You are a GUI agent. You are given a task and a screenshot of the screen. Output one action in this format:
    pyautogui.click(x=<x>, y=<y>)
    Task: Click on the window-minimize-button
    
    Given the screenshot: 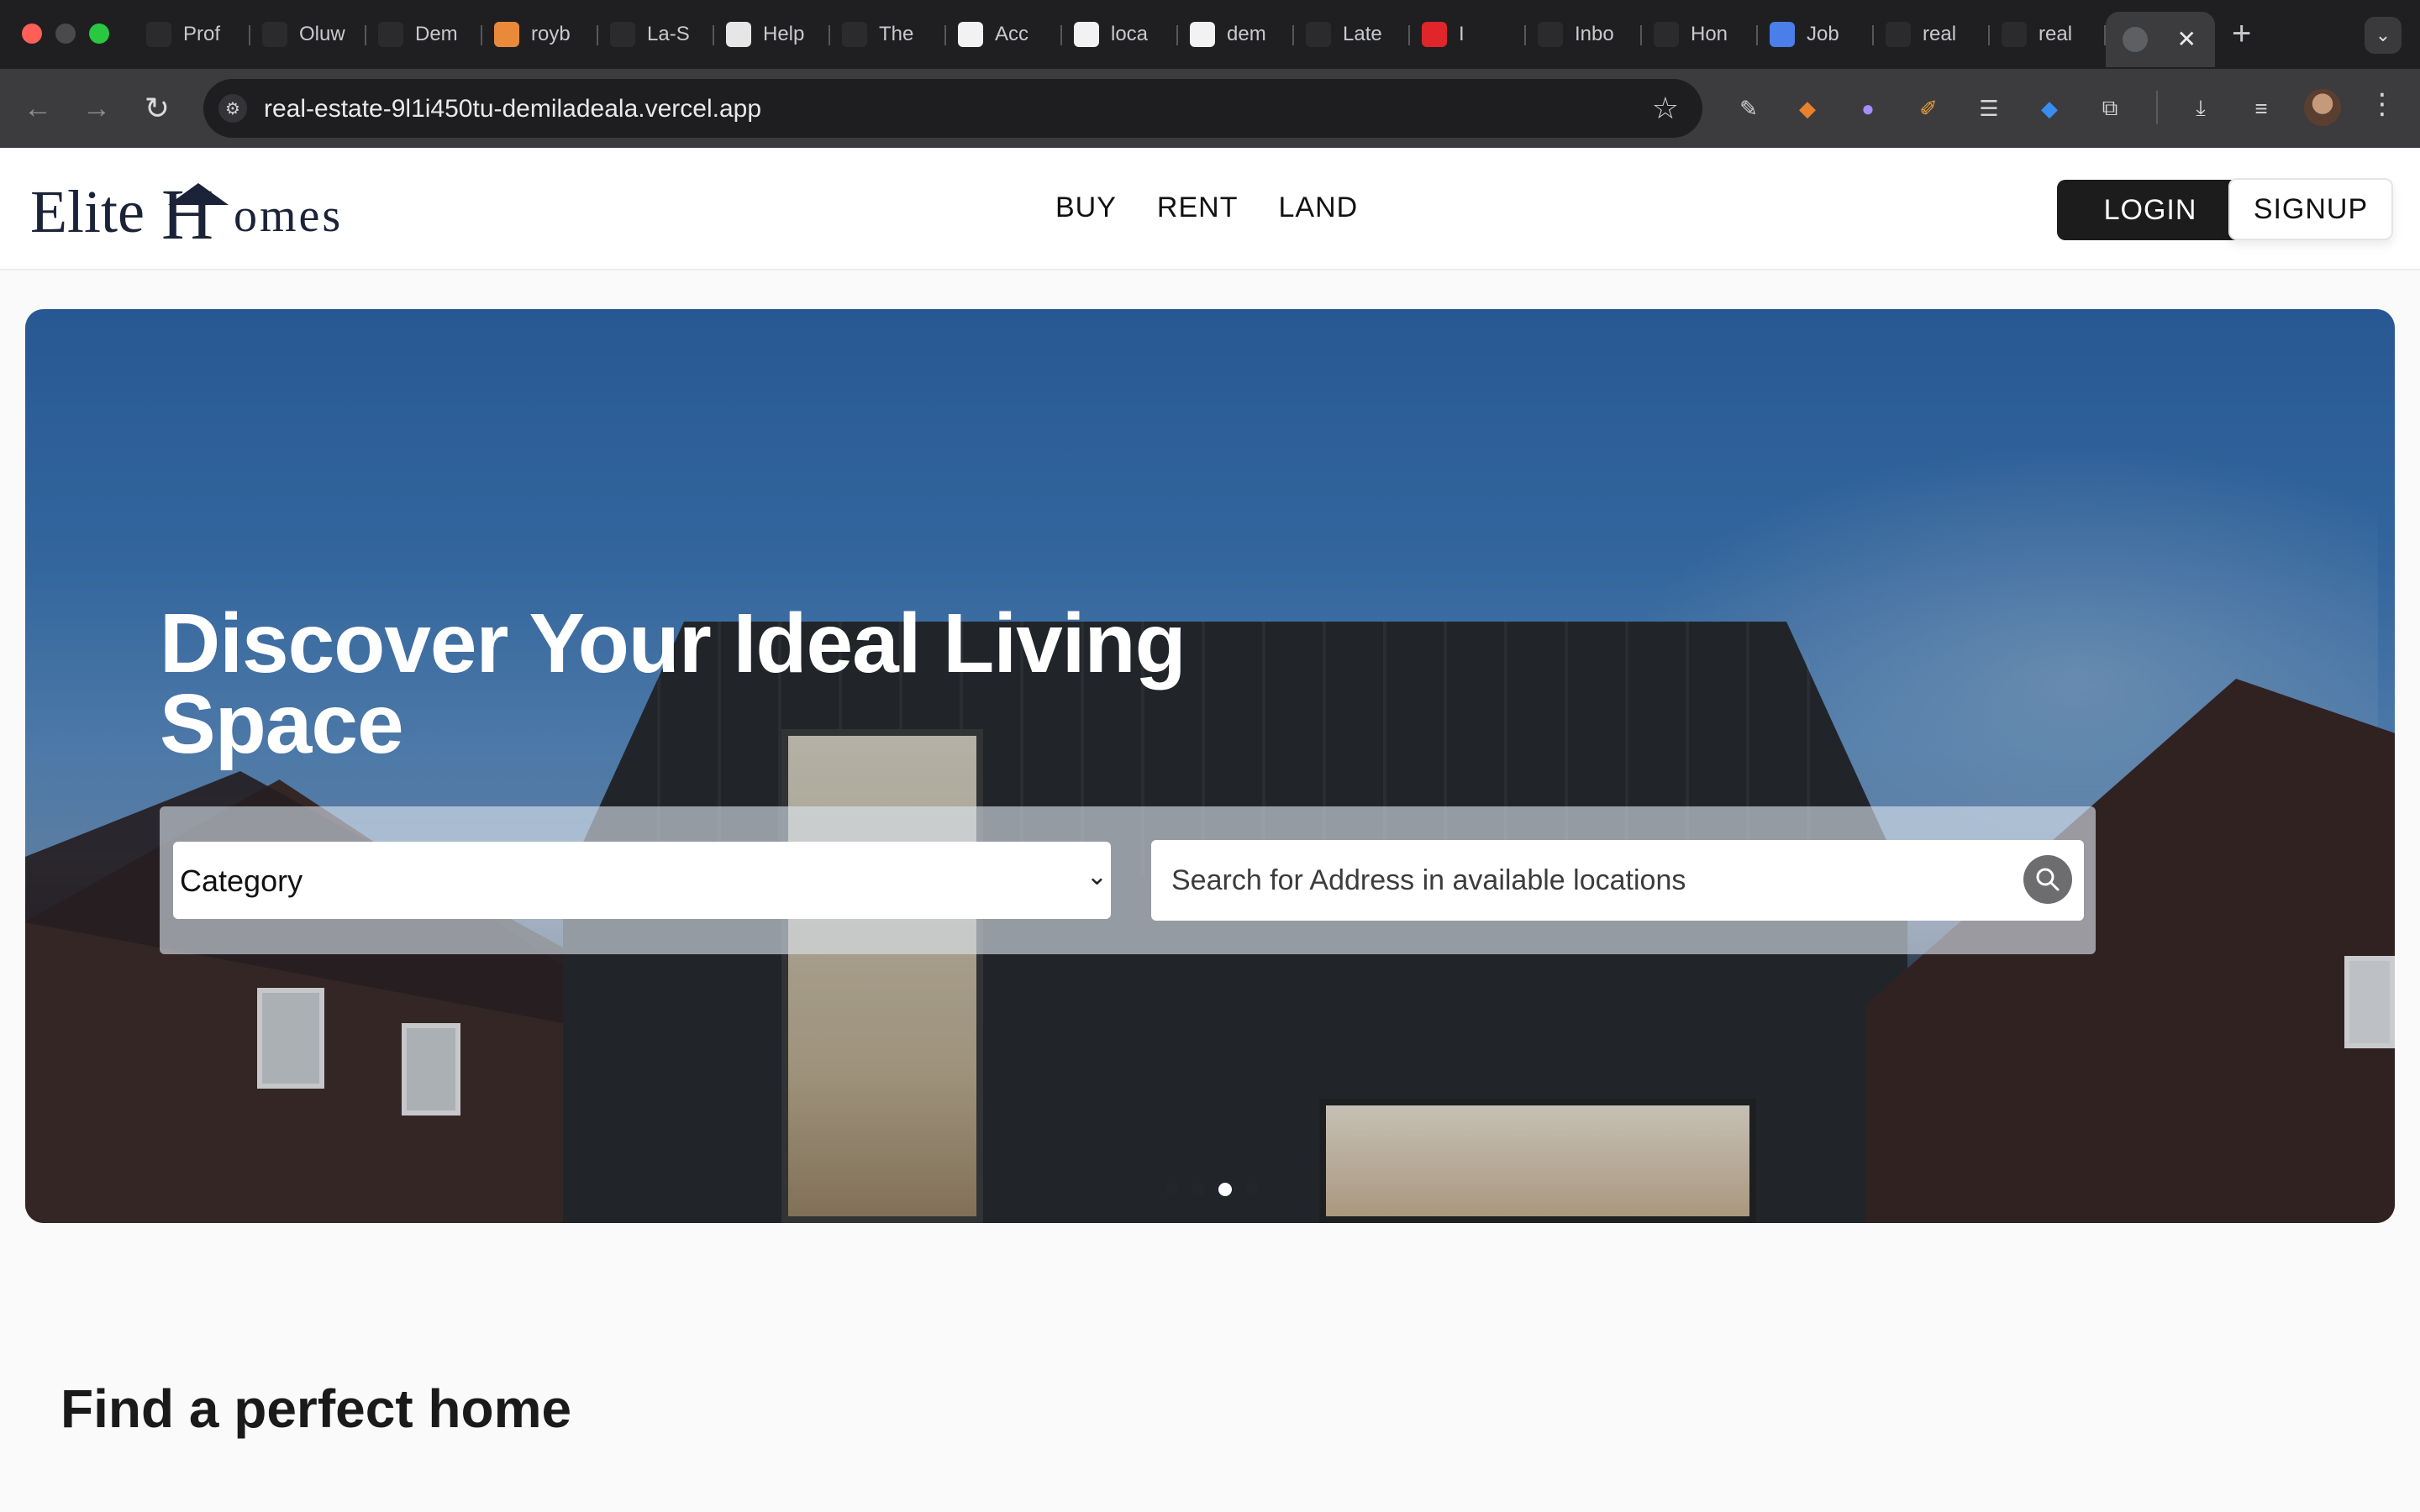 What is the action you would take?
    pyautogui.click(x=65, y=34)
    